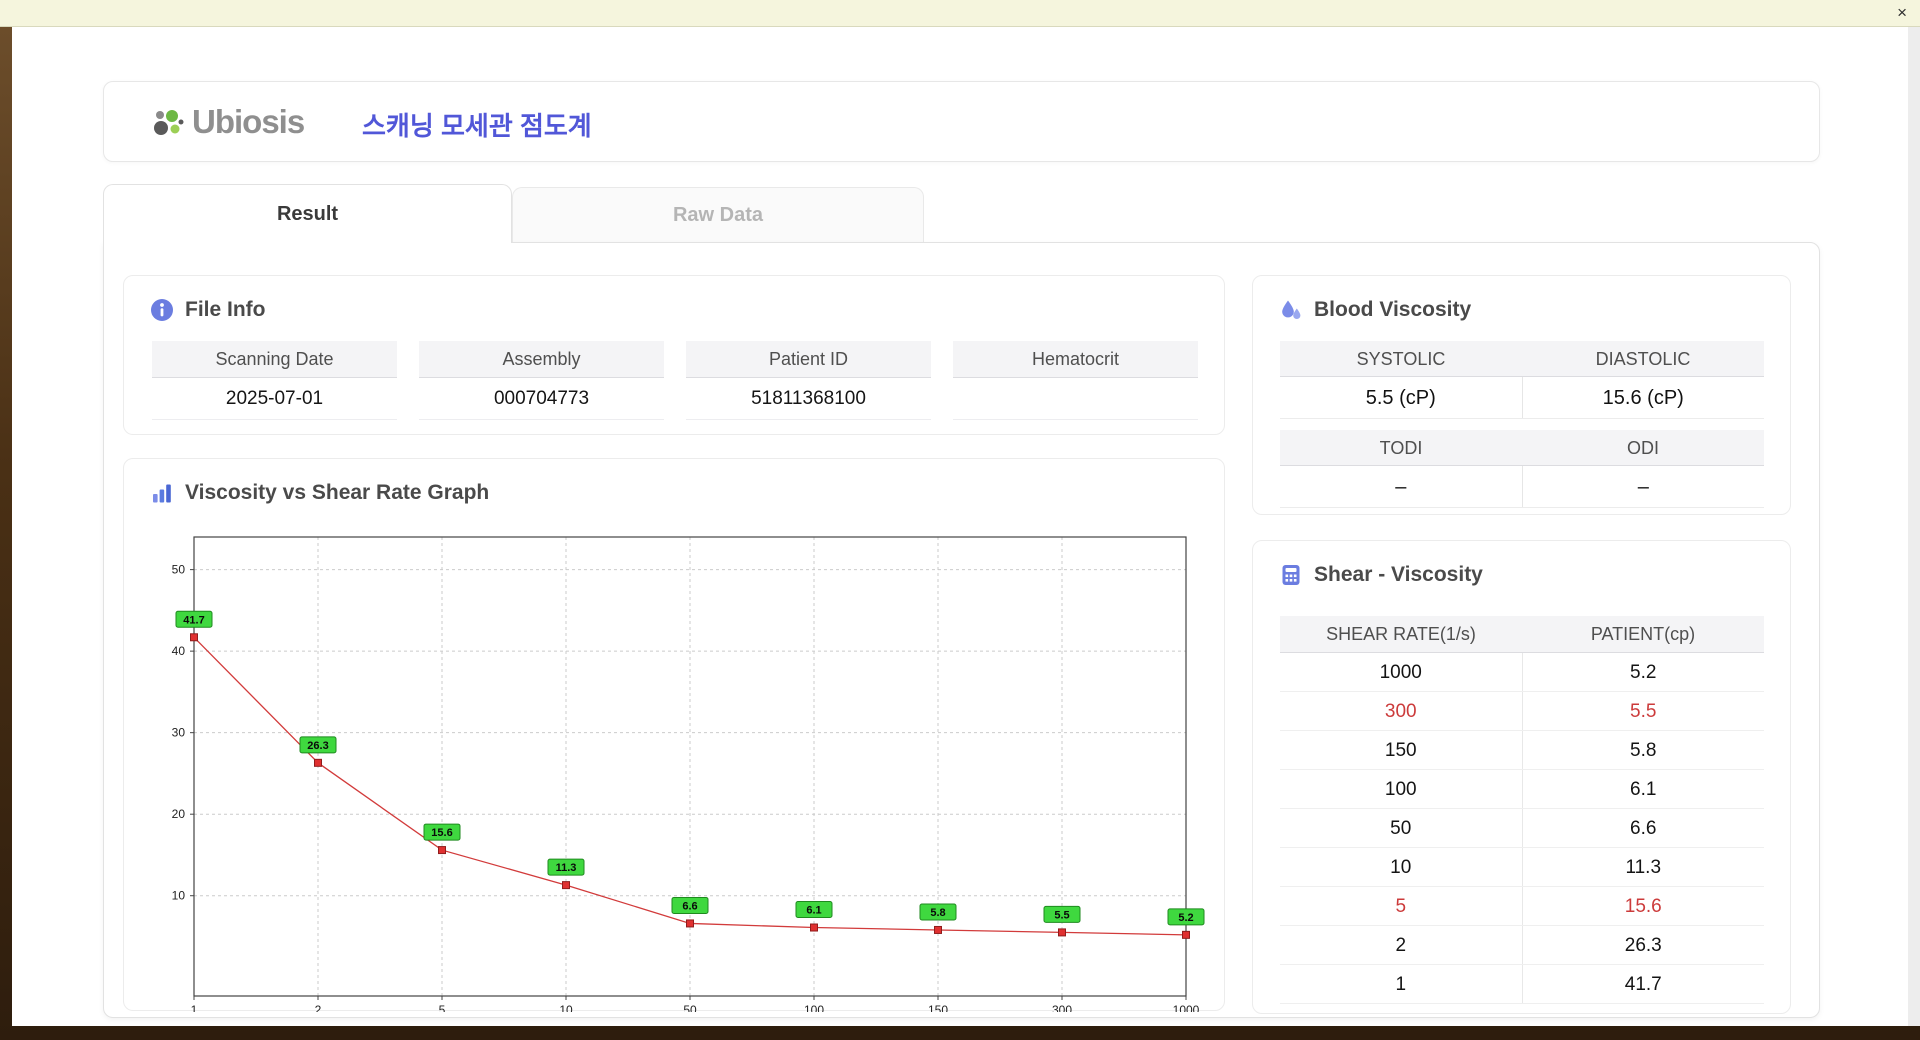 Image resolution: width=1920 pixels, height=1040 pixels. I want to click on svg-text: 5, so click(442, 1007).